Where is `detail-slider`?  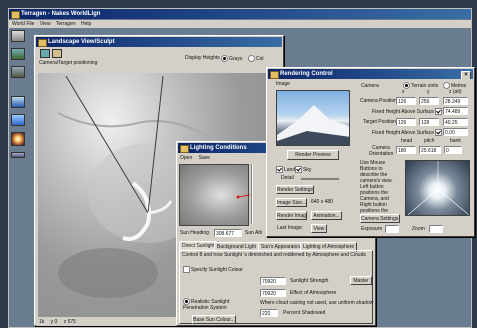 detail-slider is located at coordinates (320, 179).